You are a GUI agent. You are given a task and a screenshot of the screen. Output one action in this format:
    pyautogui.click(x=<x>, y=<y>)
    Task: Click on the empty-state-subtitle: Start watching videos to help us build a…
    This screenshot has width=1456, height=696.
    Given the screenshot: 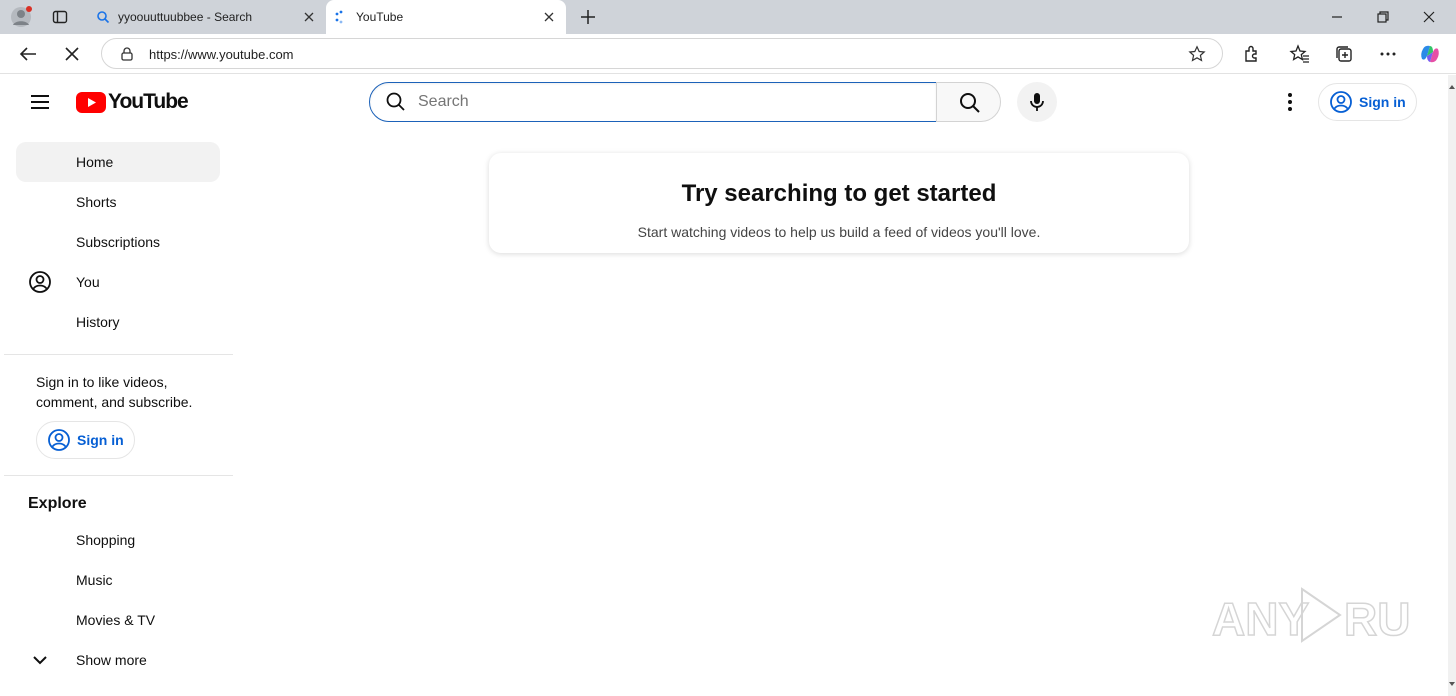 What is the action you would take?
    pyautogui.click(x=839, y=232)
    